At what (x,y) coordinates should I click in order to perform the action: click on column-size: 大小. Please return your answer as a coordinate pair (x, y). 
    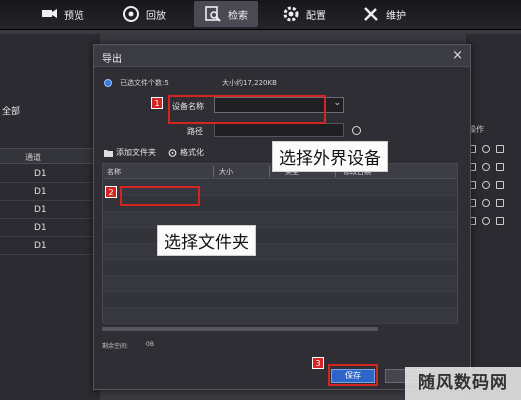
    Looking at the image, I should click on (226, 172).